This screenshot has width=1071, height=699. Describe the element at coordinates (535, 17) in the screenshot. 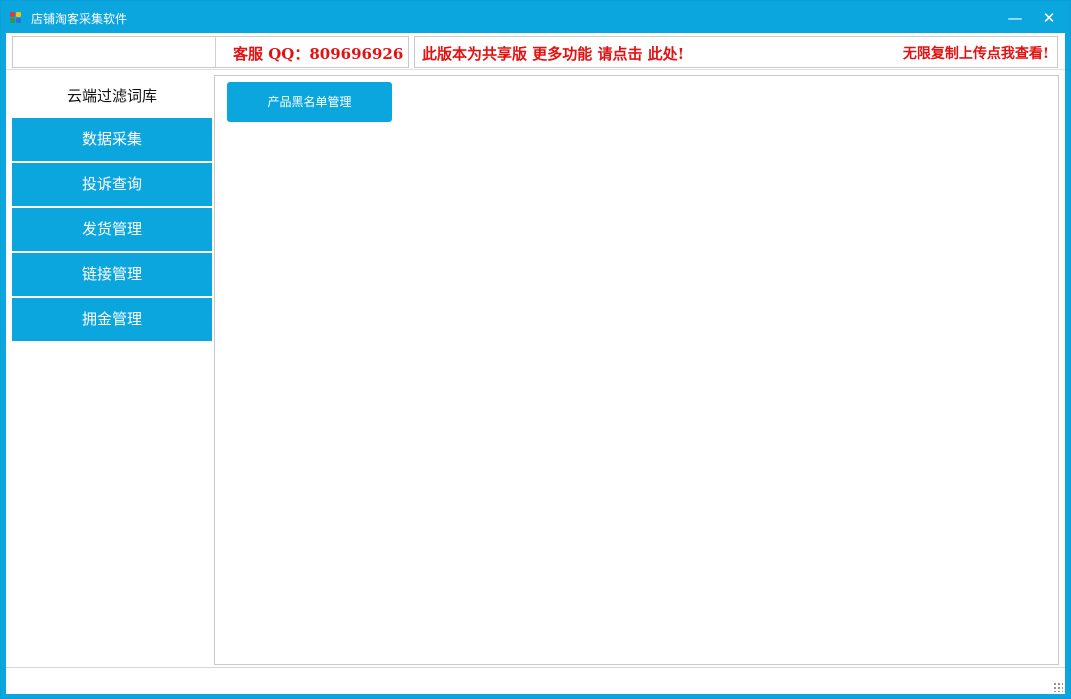

I see `title-bar: 店铺淘客采集软件 — ✕` at that location.